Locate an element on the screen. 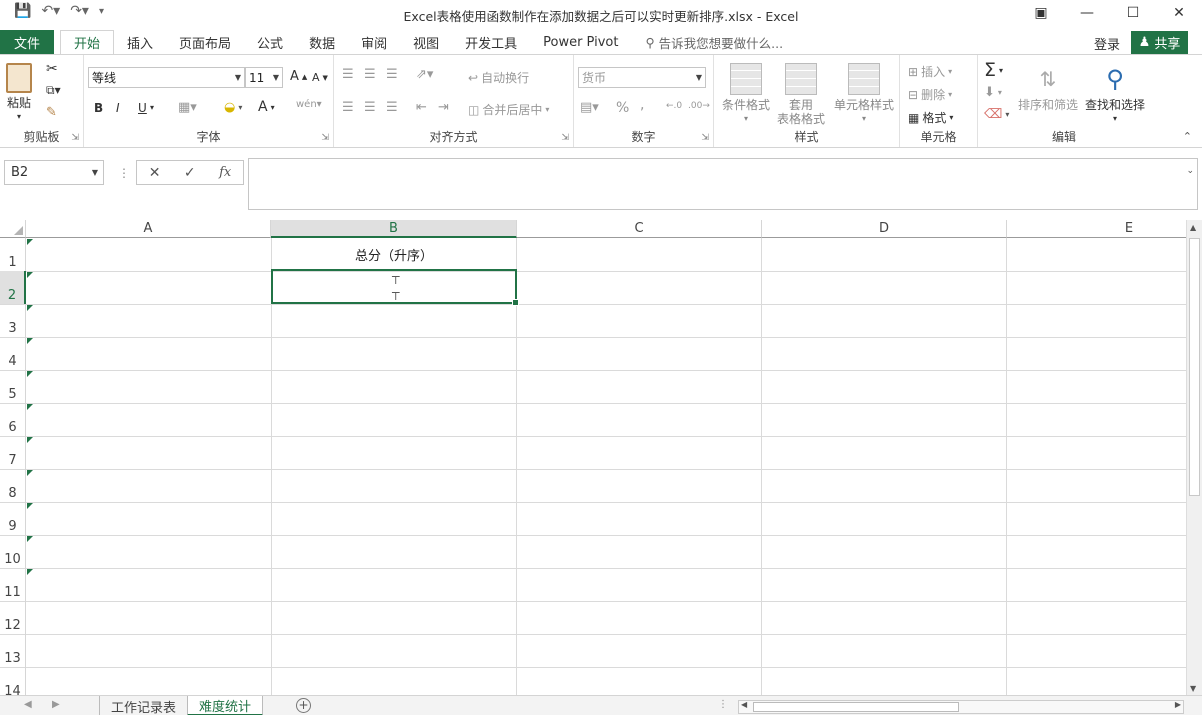 This screenshot has height=715, width=1202. expand-formula-bar-icon: ⌄ is located at coordinates (1190, 171).